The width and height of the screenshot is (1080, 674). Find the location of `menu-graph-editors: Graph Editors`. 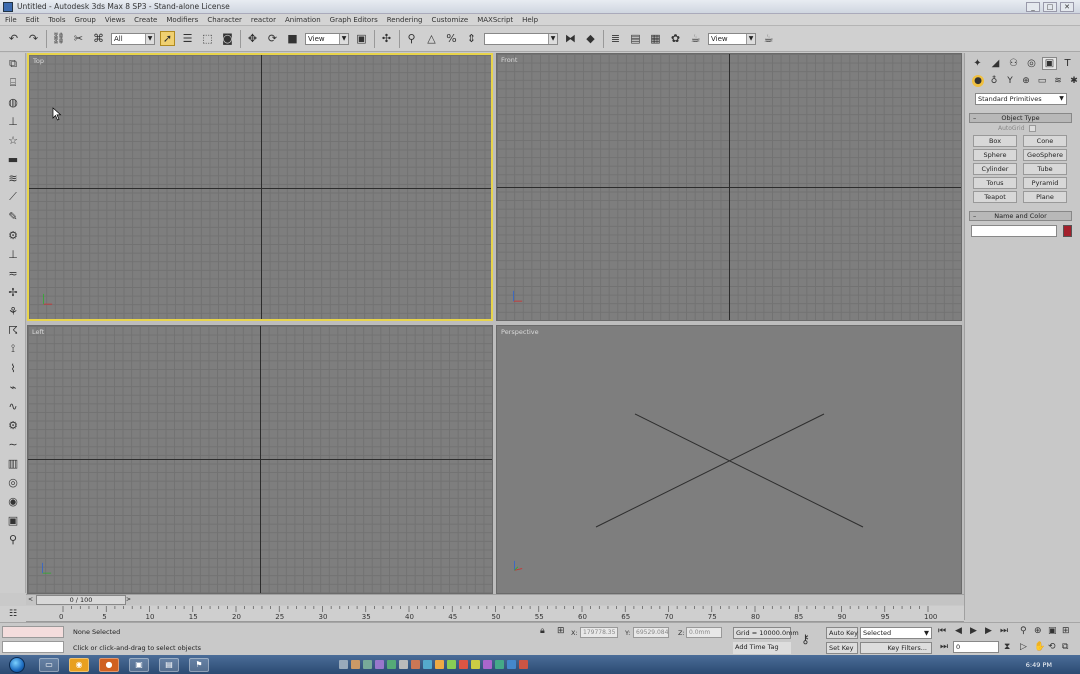

menu-graph-editors: Graph Editors is located at coordinates (354, 20).